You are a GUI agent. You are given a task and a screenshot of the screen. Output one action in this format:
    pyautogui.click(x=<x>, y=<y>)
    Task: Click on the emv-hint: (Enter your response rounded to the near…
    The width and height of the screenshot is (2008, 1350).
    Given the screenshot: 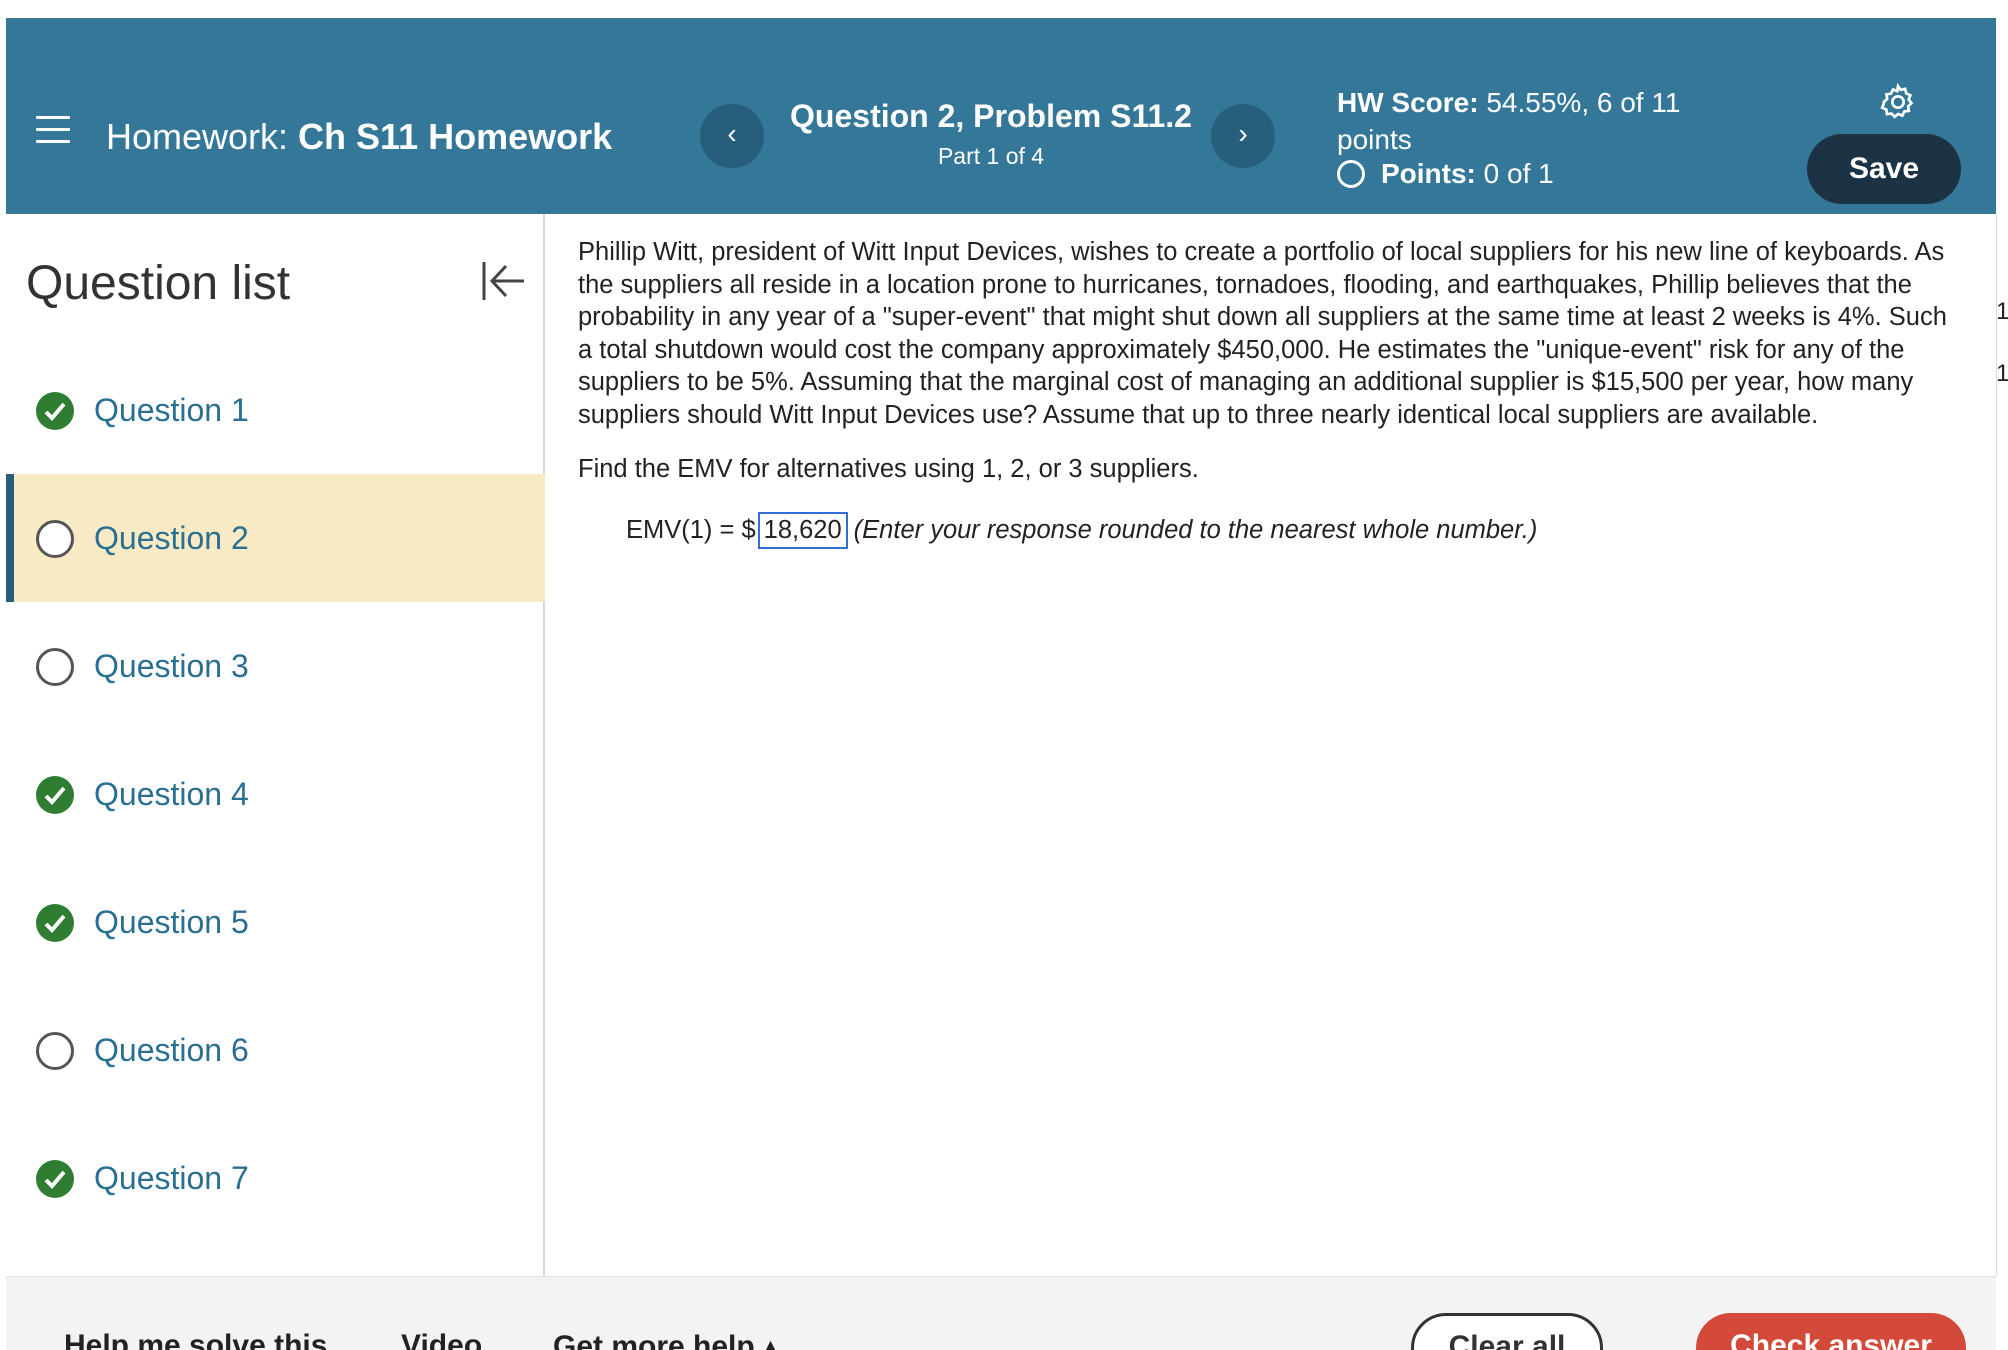 What is the action you would take?
    pyautogui.click(x=1195, y=530)
    